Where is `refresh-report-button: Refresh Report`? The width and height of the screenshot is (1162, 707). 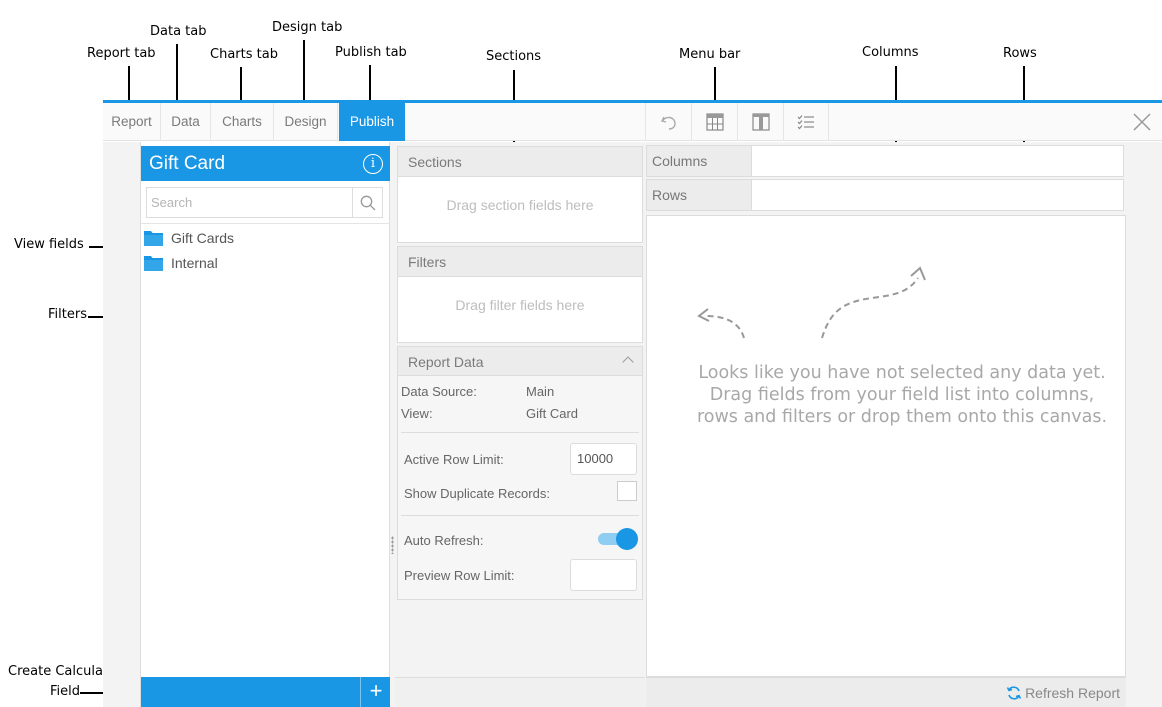 refresh-report-button: Refresh Report is located at coordinates (1063, 692).